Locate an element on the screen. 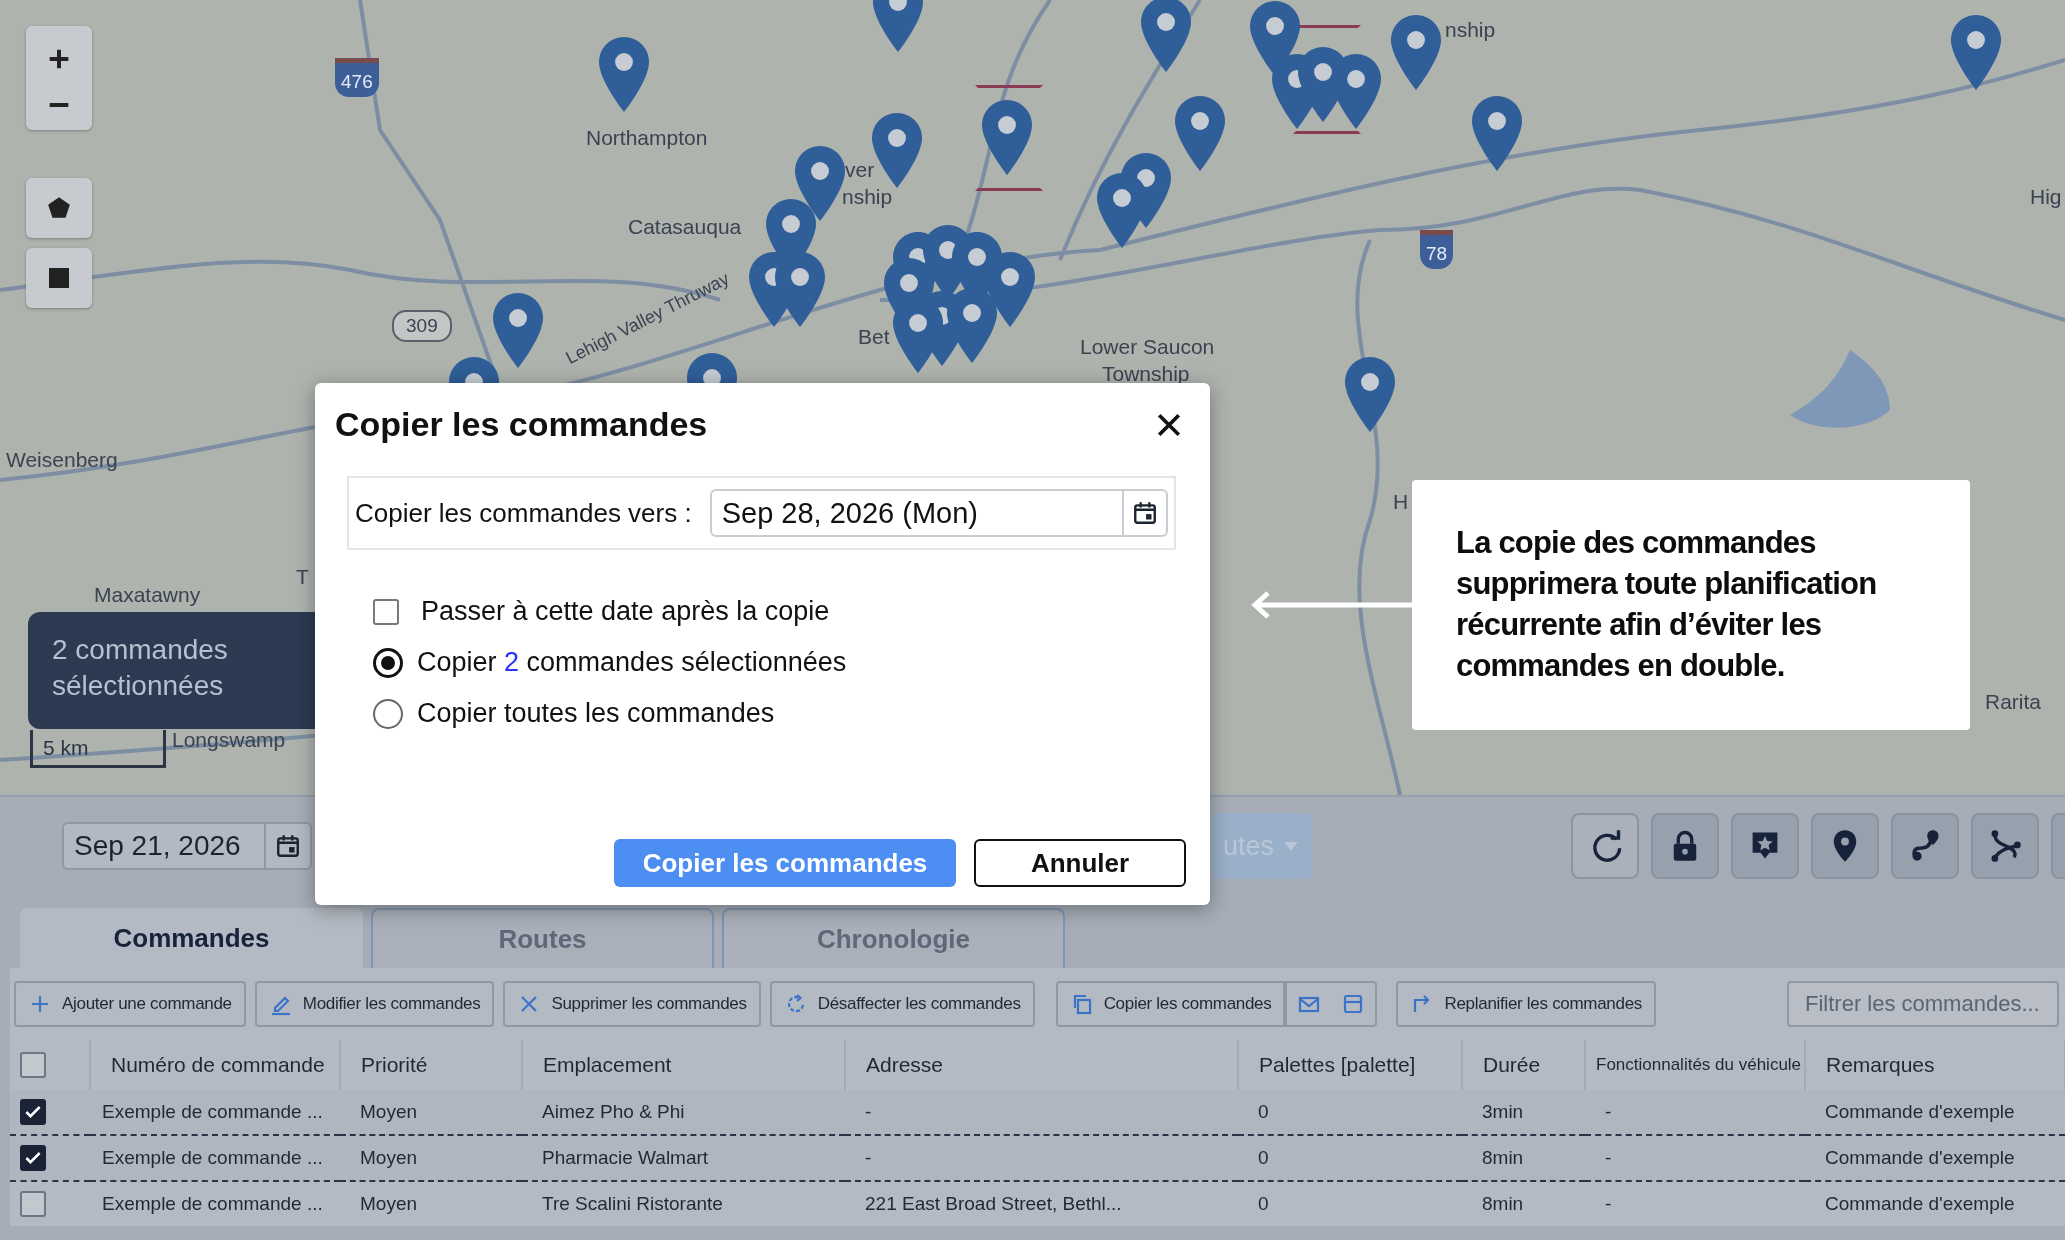  caret-icon is located at coordinates (1291, 846).